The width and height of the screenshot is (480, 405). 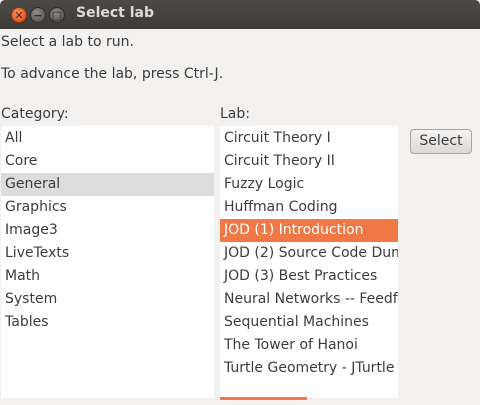 What do you see at coordinates (115, 13) in the screenshot?
I see `window-title: Select lab` at bounding box center [115, 13].